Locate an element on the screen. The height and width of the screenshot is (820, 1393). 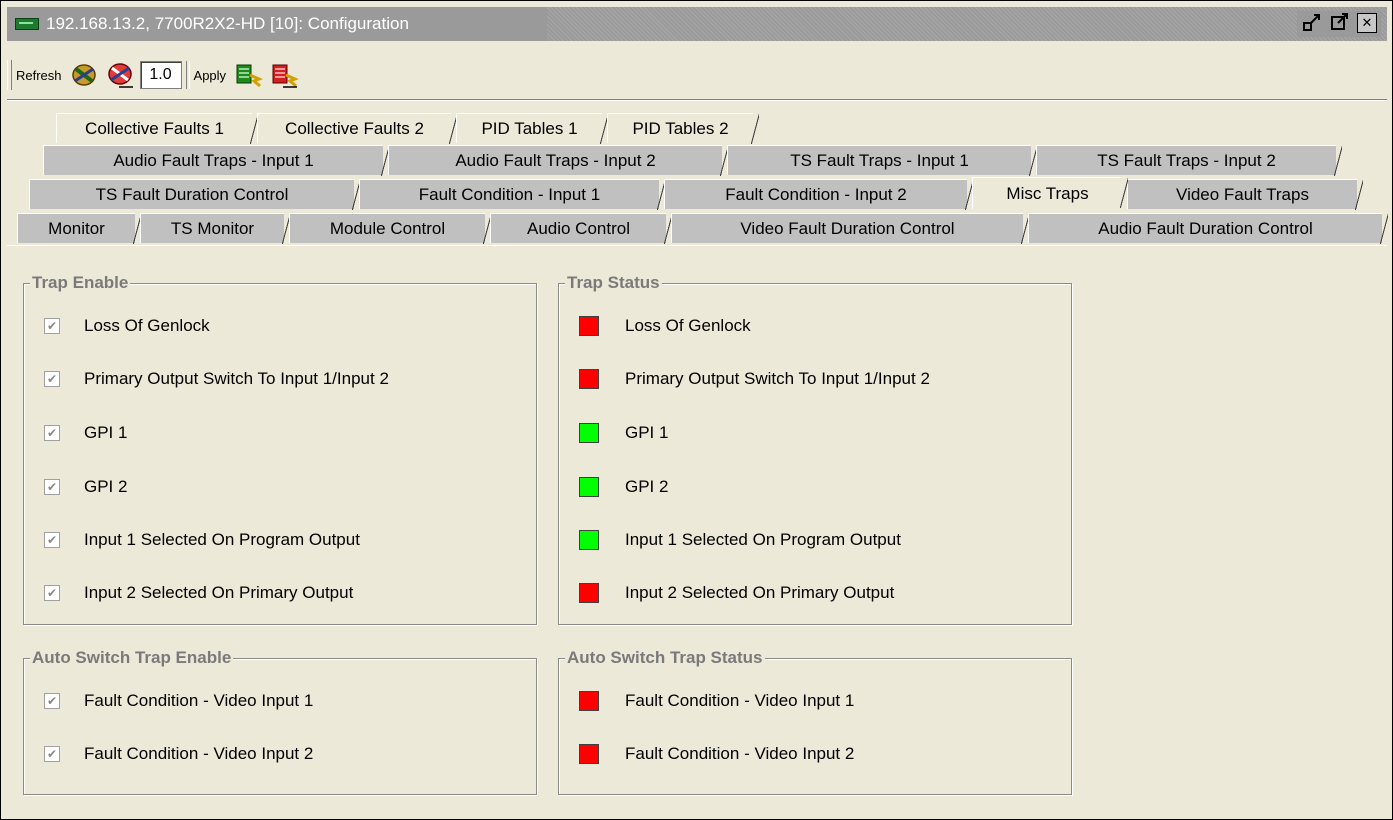
auto-switch-enable-label: Fault Condition - Video Input 1 is located at coordinates (199, 700).